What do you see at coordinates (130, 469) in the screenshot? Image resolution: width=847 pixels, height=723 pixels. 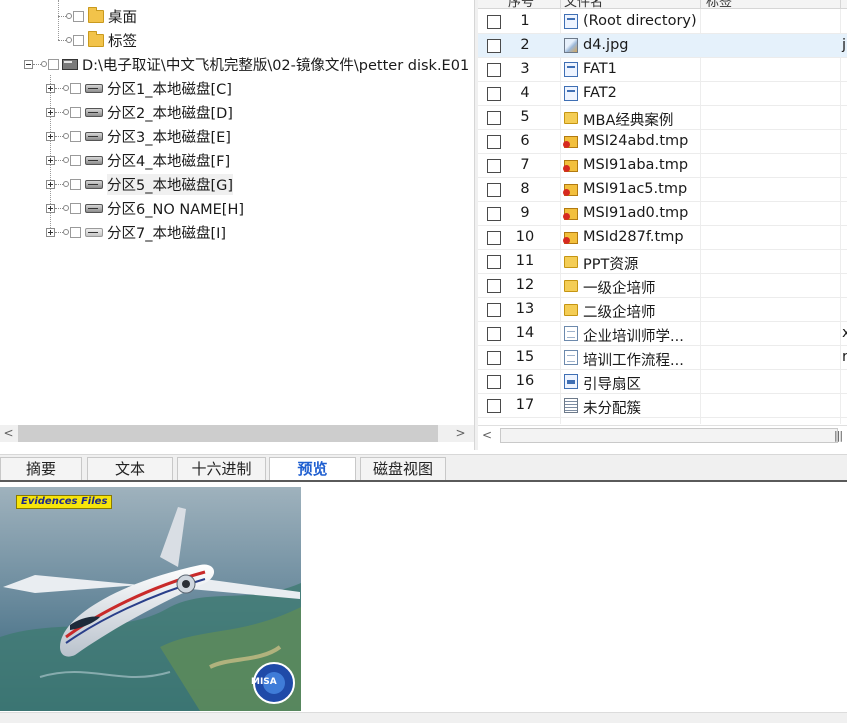 I see `tab-text: 文本` at bounding box center [130, 469].